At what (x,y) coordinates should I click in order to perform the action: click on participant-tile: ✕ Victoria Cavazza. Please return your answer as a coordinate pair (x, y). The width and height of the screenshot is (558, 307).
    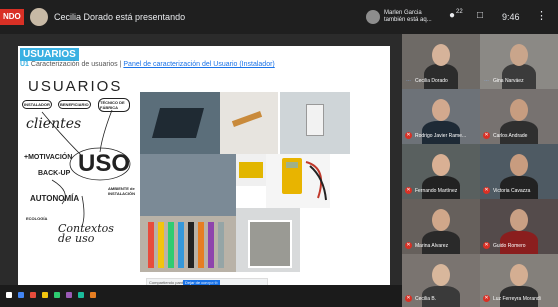
    Looking at the image, I should click on (519, 171).